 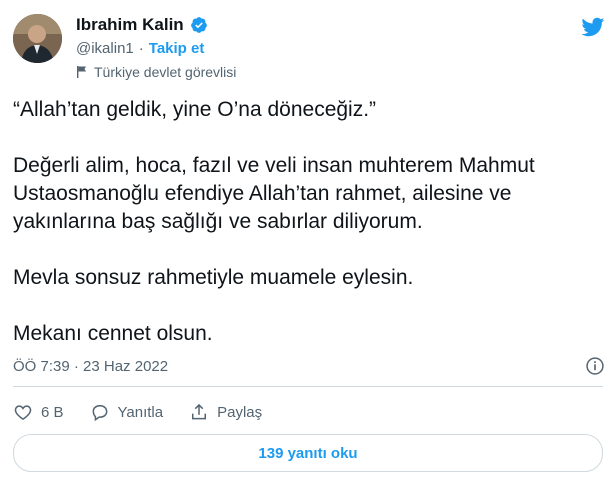 What do you see at coordinates (90, 366) in the screenshot?
I see `tweet-timestamp: ÖÖ 7:39 · 23 Haz 2022` at bounding box center [90, 366].